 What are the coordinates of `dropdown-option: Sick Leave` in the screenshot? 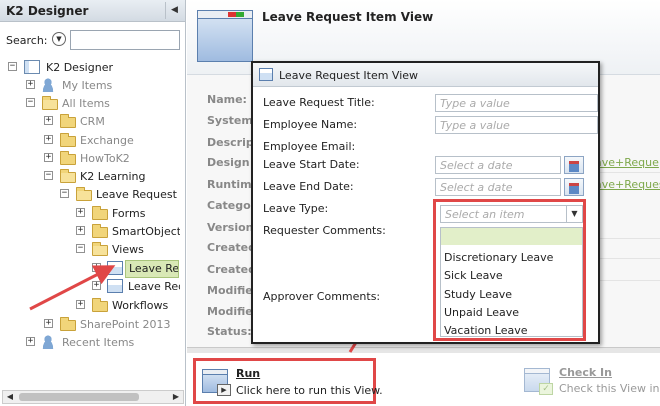 It's located at (473, 275).